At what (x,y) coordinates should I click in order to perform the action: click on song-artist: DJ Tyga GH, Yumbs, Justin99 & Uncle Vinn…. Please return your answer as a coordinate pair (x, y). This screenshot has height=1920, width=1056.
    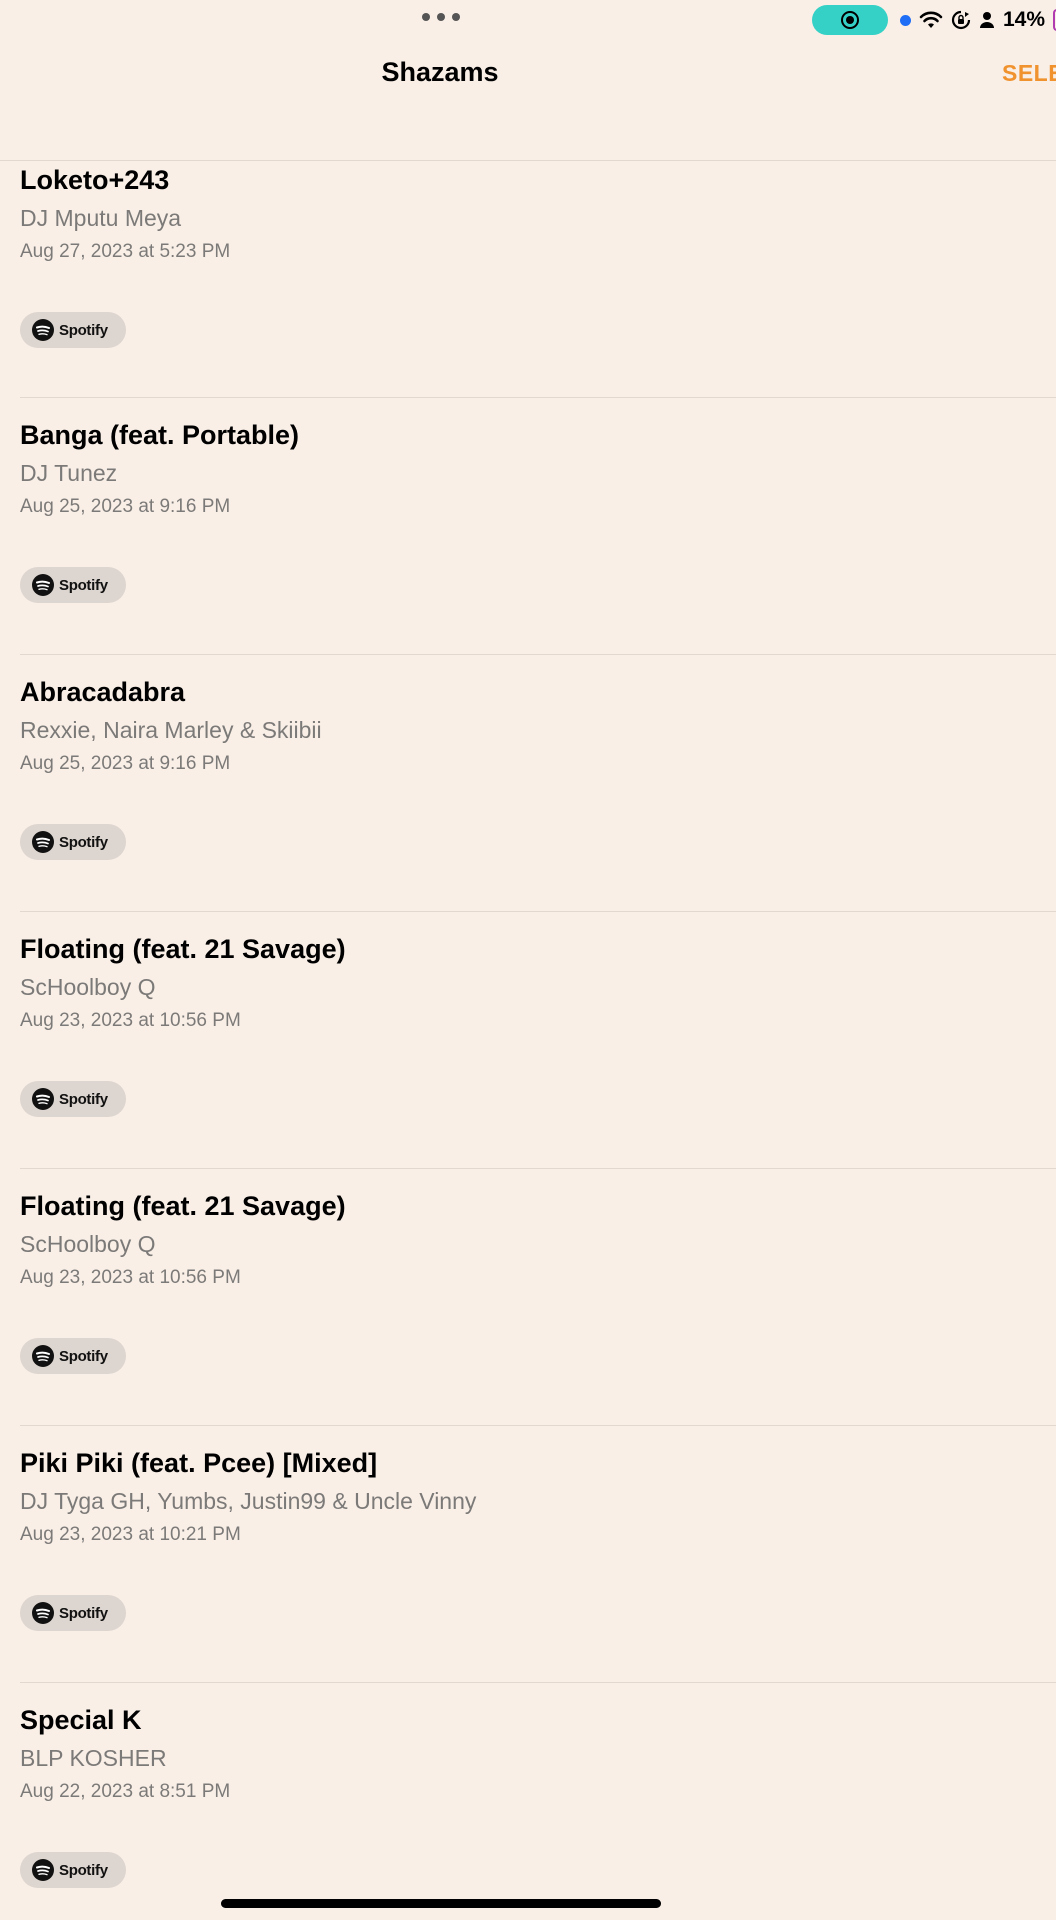
    Looking at the image, I should click on (248, 1501).